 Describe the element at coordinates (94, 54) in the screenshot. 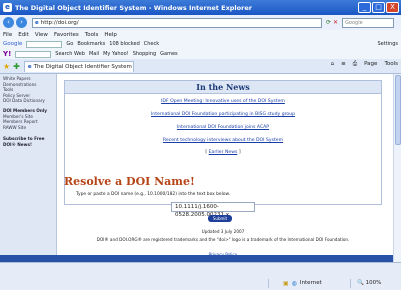

I see `mail-button: Mail` at that location.